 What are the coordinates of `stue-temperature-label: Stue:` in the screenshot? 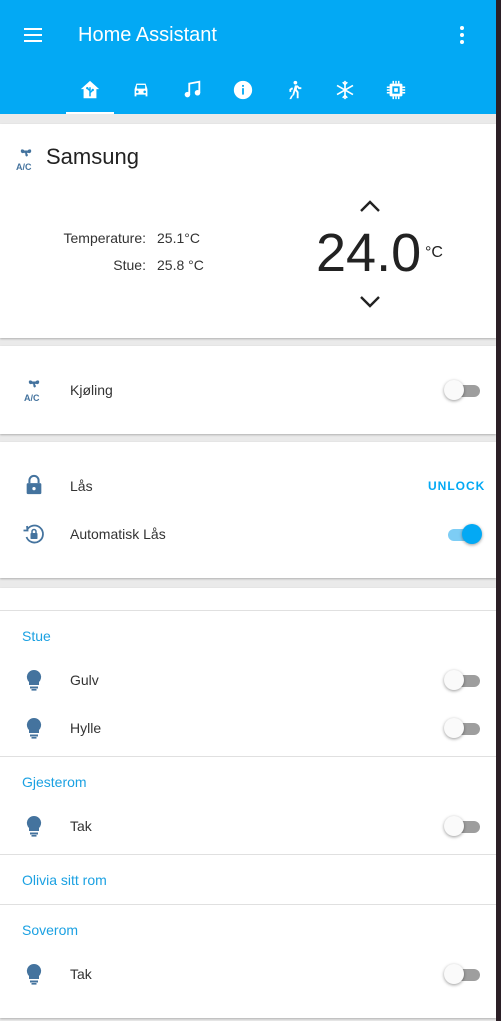 It's located at (129, 265).